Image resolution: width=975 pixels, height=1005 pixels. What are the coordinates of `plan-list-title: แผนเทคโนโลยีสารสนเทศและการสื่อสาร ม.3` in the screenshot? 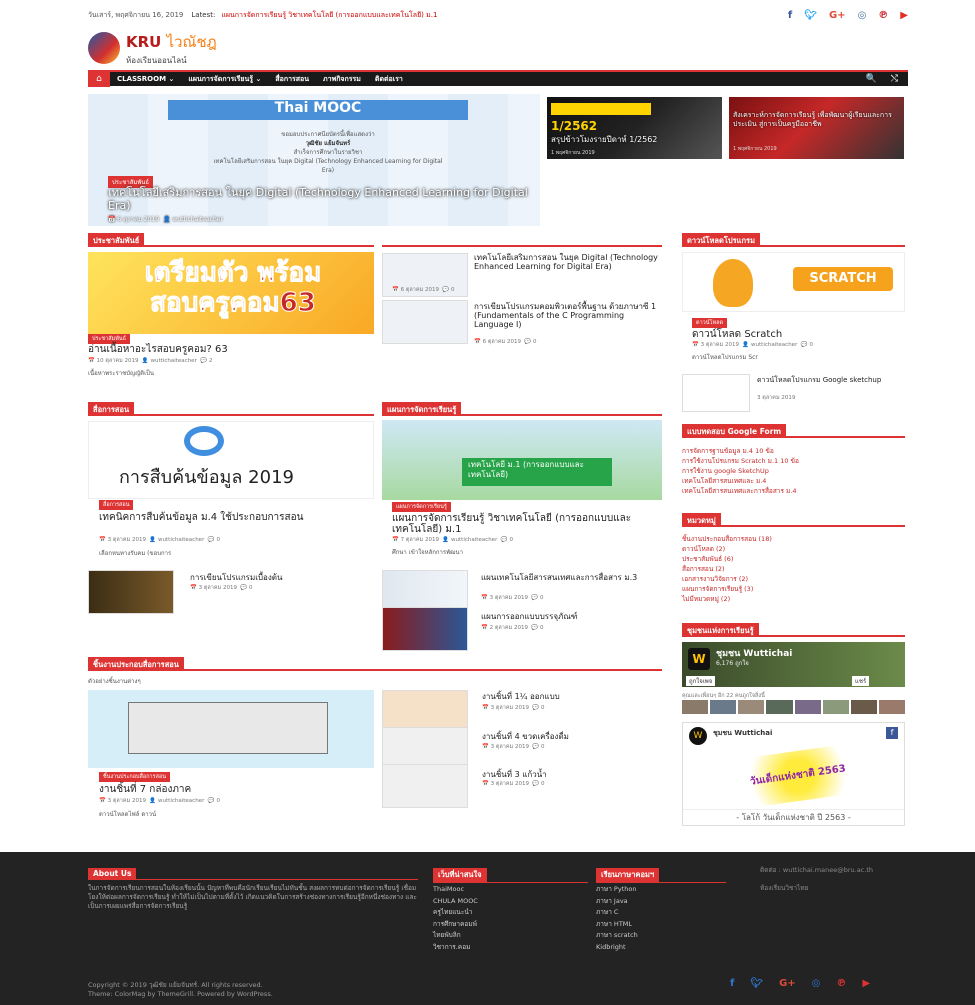 It's located at (571, 577).